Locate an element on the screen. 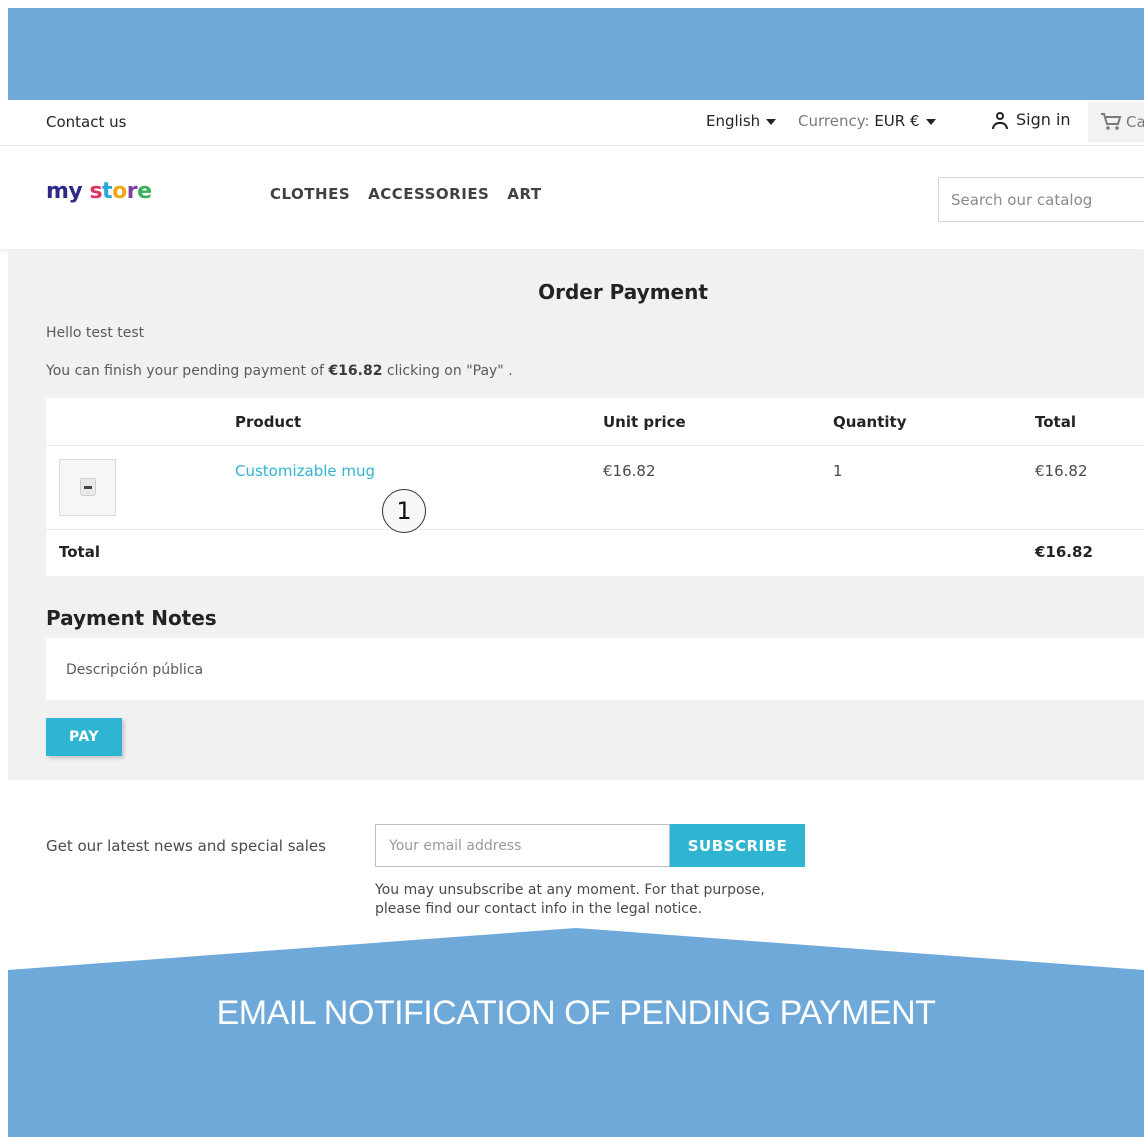  subscribe-button: SUBSCRIBE is located at coordinates (737, 845).